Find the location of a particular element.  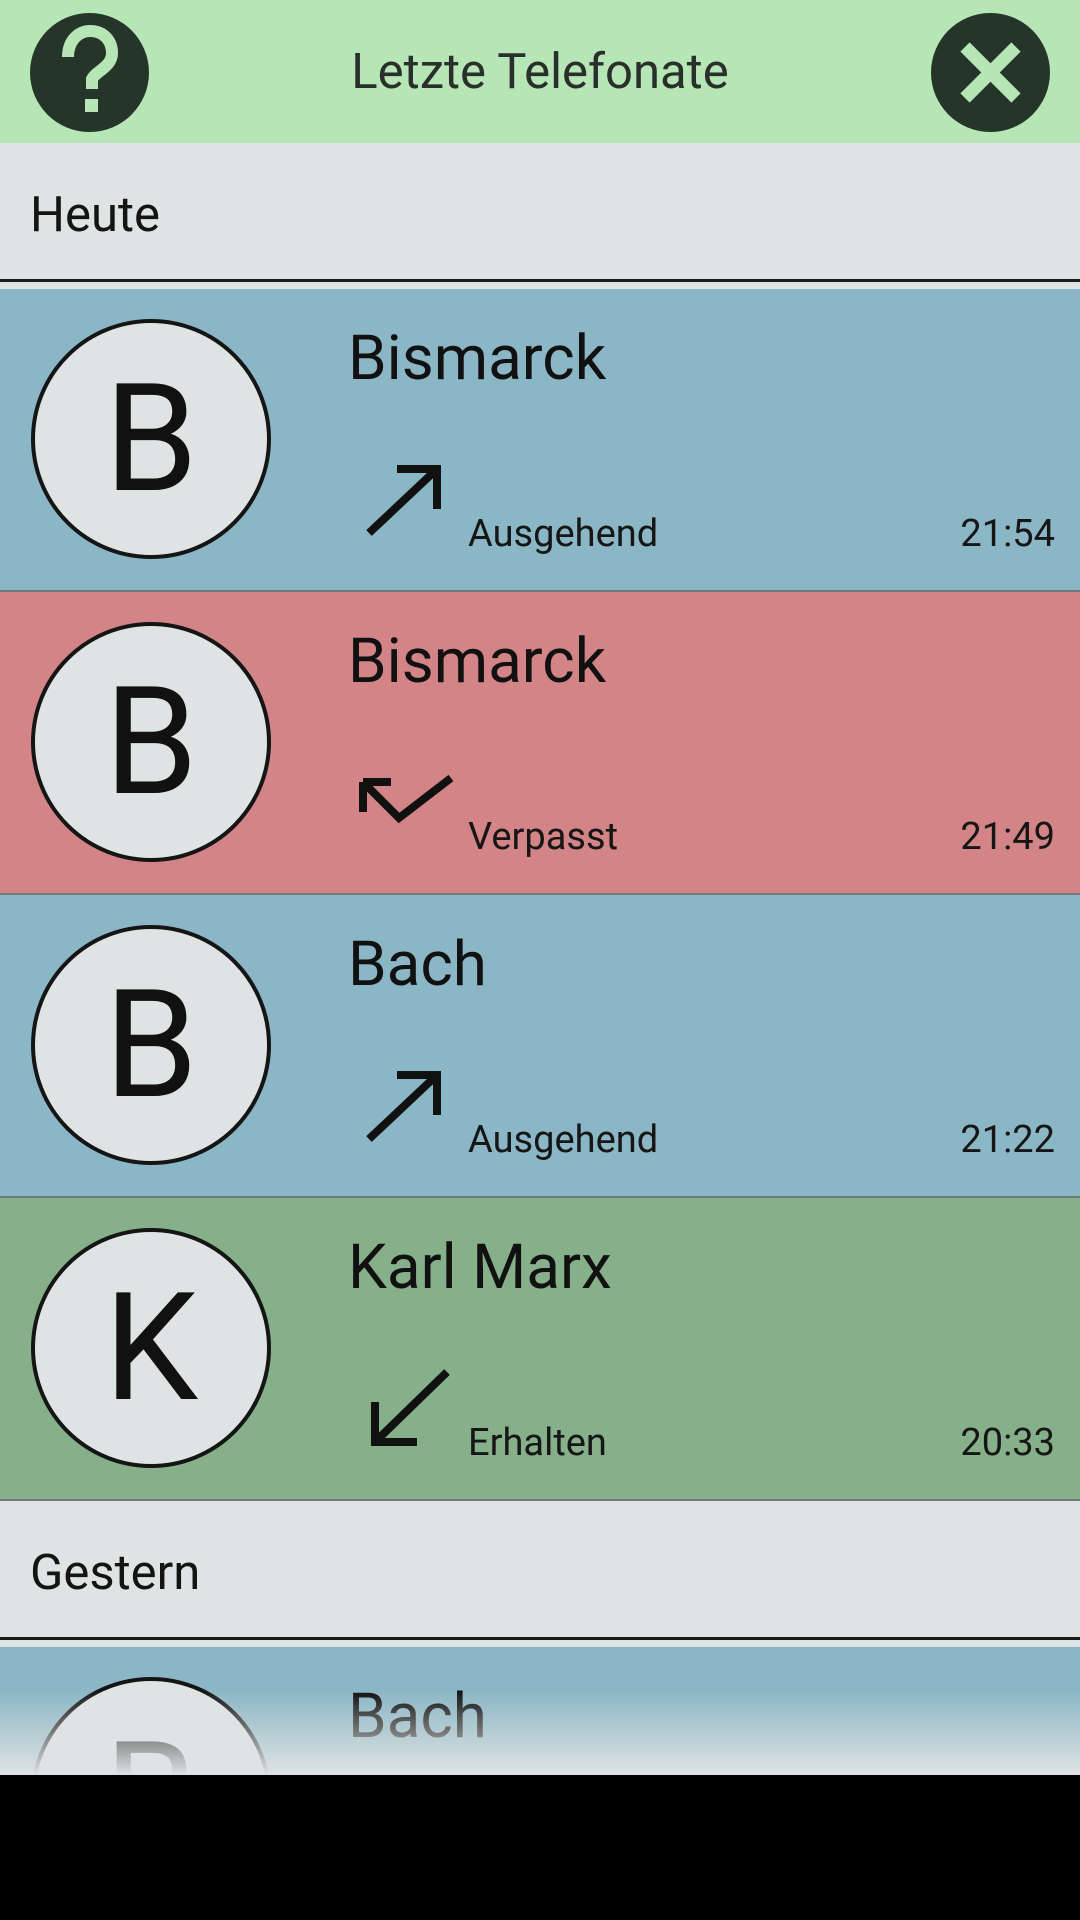

section-label: Gestern is located at coordinates (115, 1572).